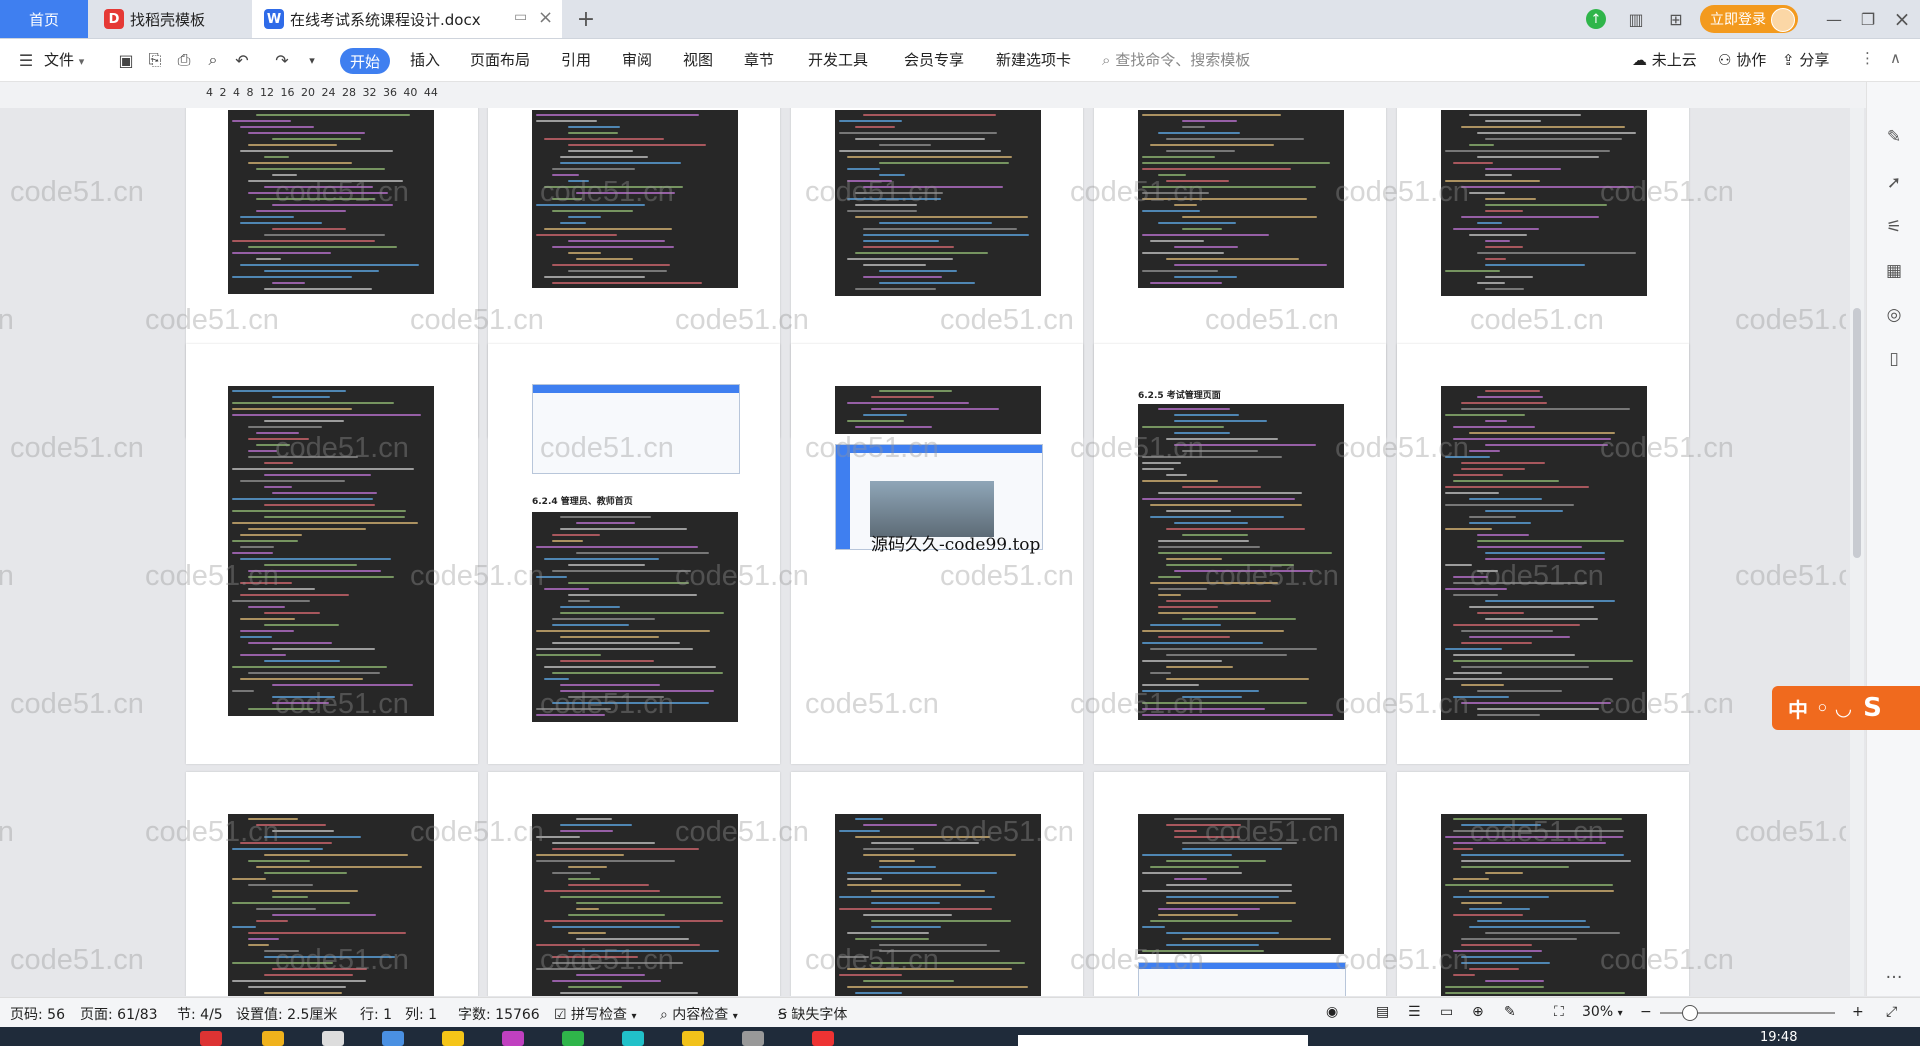 The image size is (1920, 1046). I want to click on page-number: 页码: 56, so click(37, 1014).